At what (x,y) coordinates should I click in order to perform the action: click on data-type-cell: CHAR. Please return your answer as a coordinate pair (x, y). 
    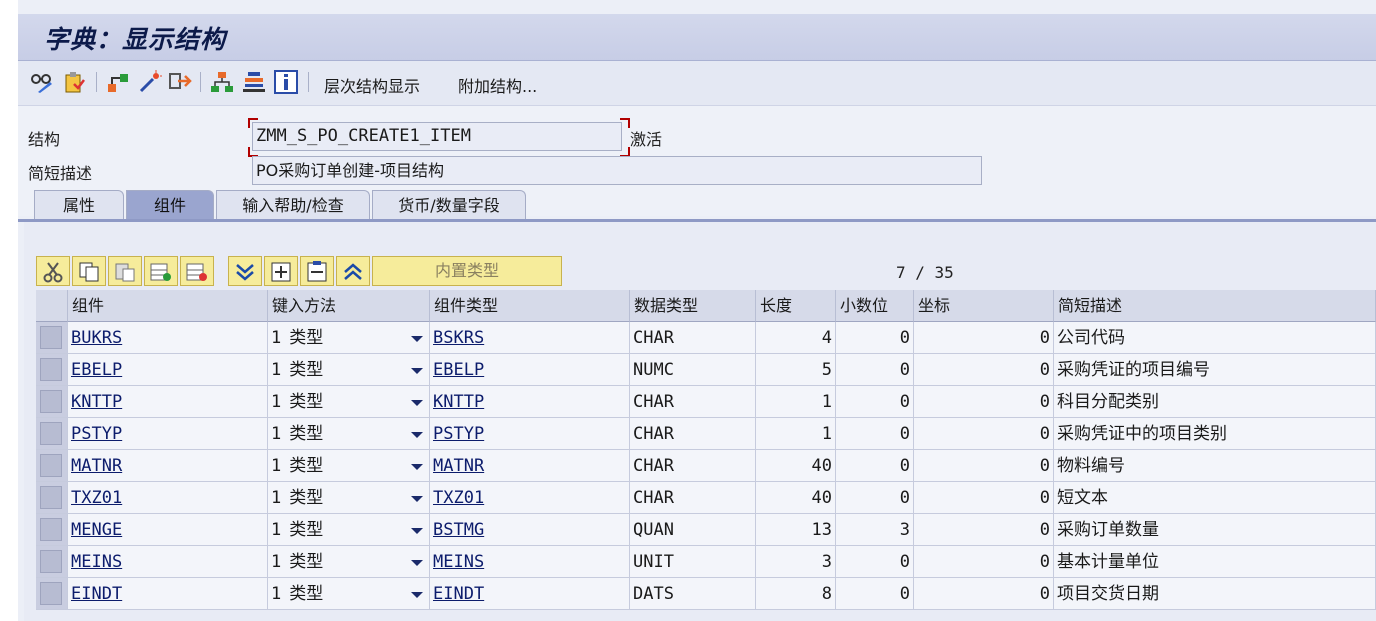
    Looking at the image, I should click on (693, 434).